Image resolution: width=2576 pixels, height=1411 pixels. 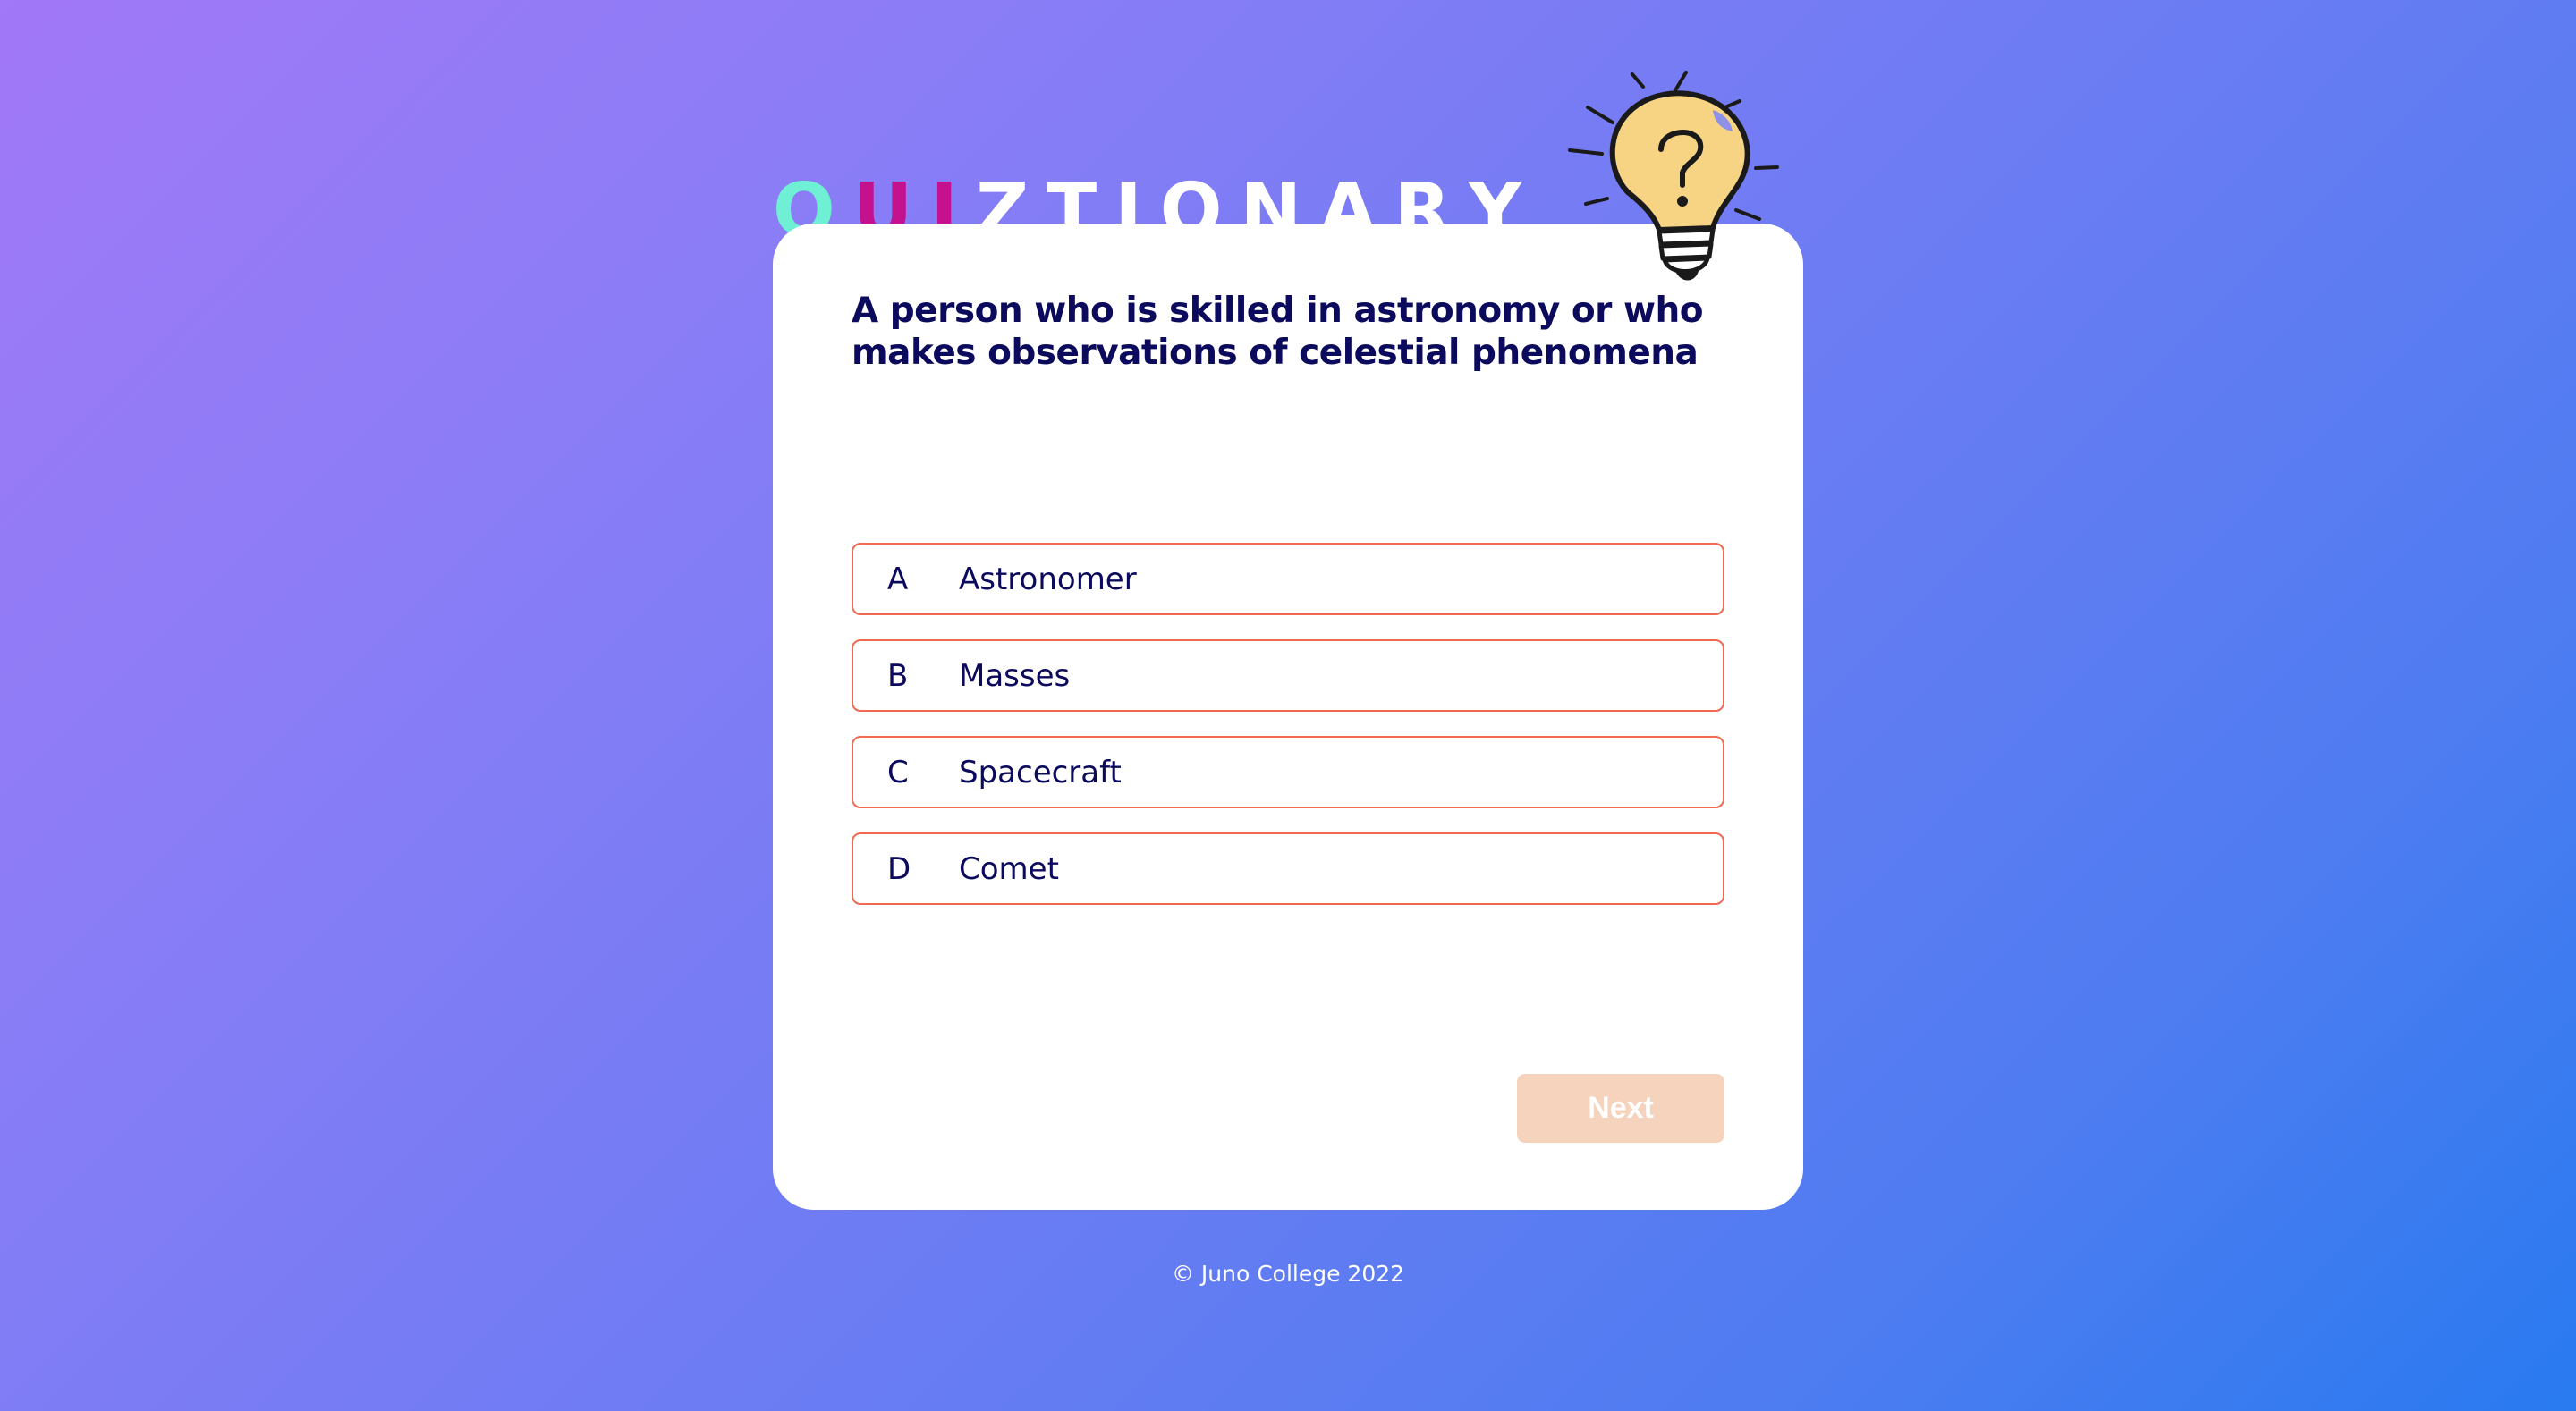 I want to click on answer-letter: D, so click(x=899, y=869).